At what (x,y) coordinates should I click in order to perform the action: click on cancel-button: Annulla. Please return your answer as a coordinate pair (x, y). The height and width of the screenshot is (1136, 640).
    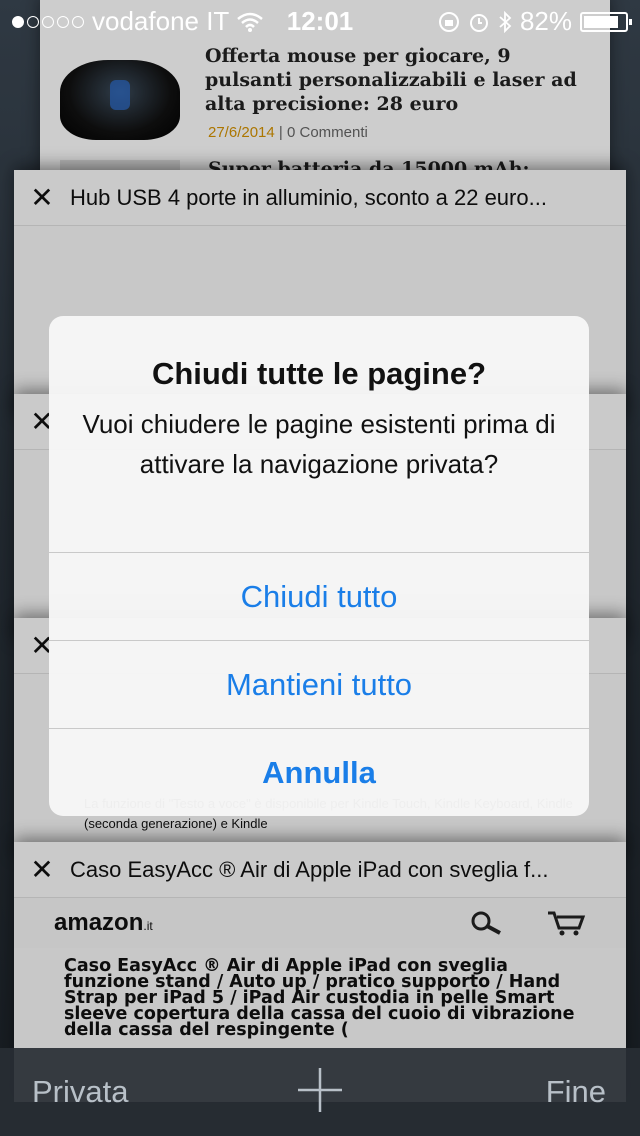
    Looking at the image, I should click on (319, 772).